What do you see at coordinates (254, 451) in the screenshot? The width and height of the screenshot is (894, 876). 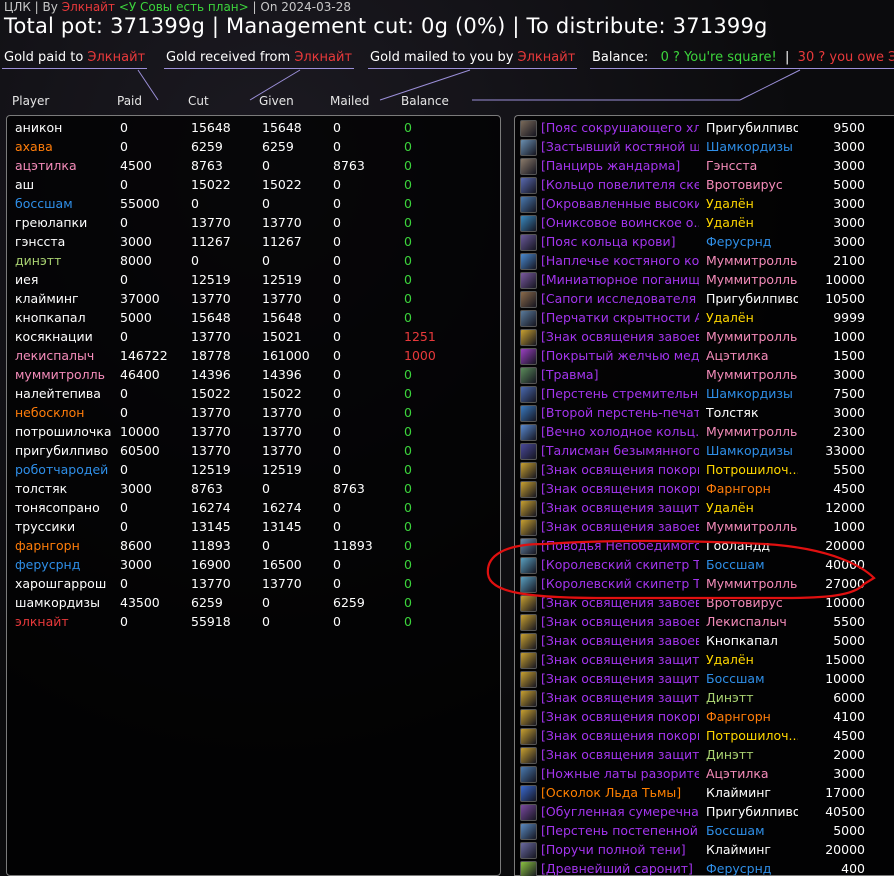 I see `player-row: пригубилпиво 60500 13770 13770 0 0` at bounding box center [254, 451].